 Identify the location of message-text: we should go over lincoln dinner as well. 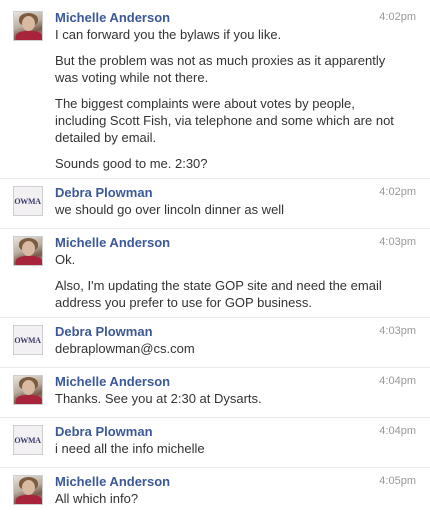
(170, 209).